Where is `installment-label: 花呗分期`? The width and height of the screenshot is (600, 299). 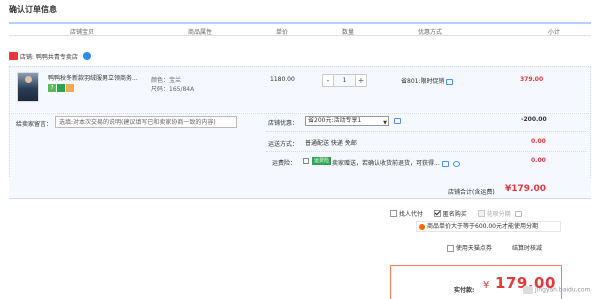 installment-label: 花呗分期 is located at coordinates (498, 214).